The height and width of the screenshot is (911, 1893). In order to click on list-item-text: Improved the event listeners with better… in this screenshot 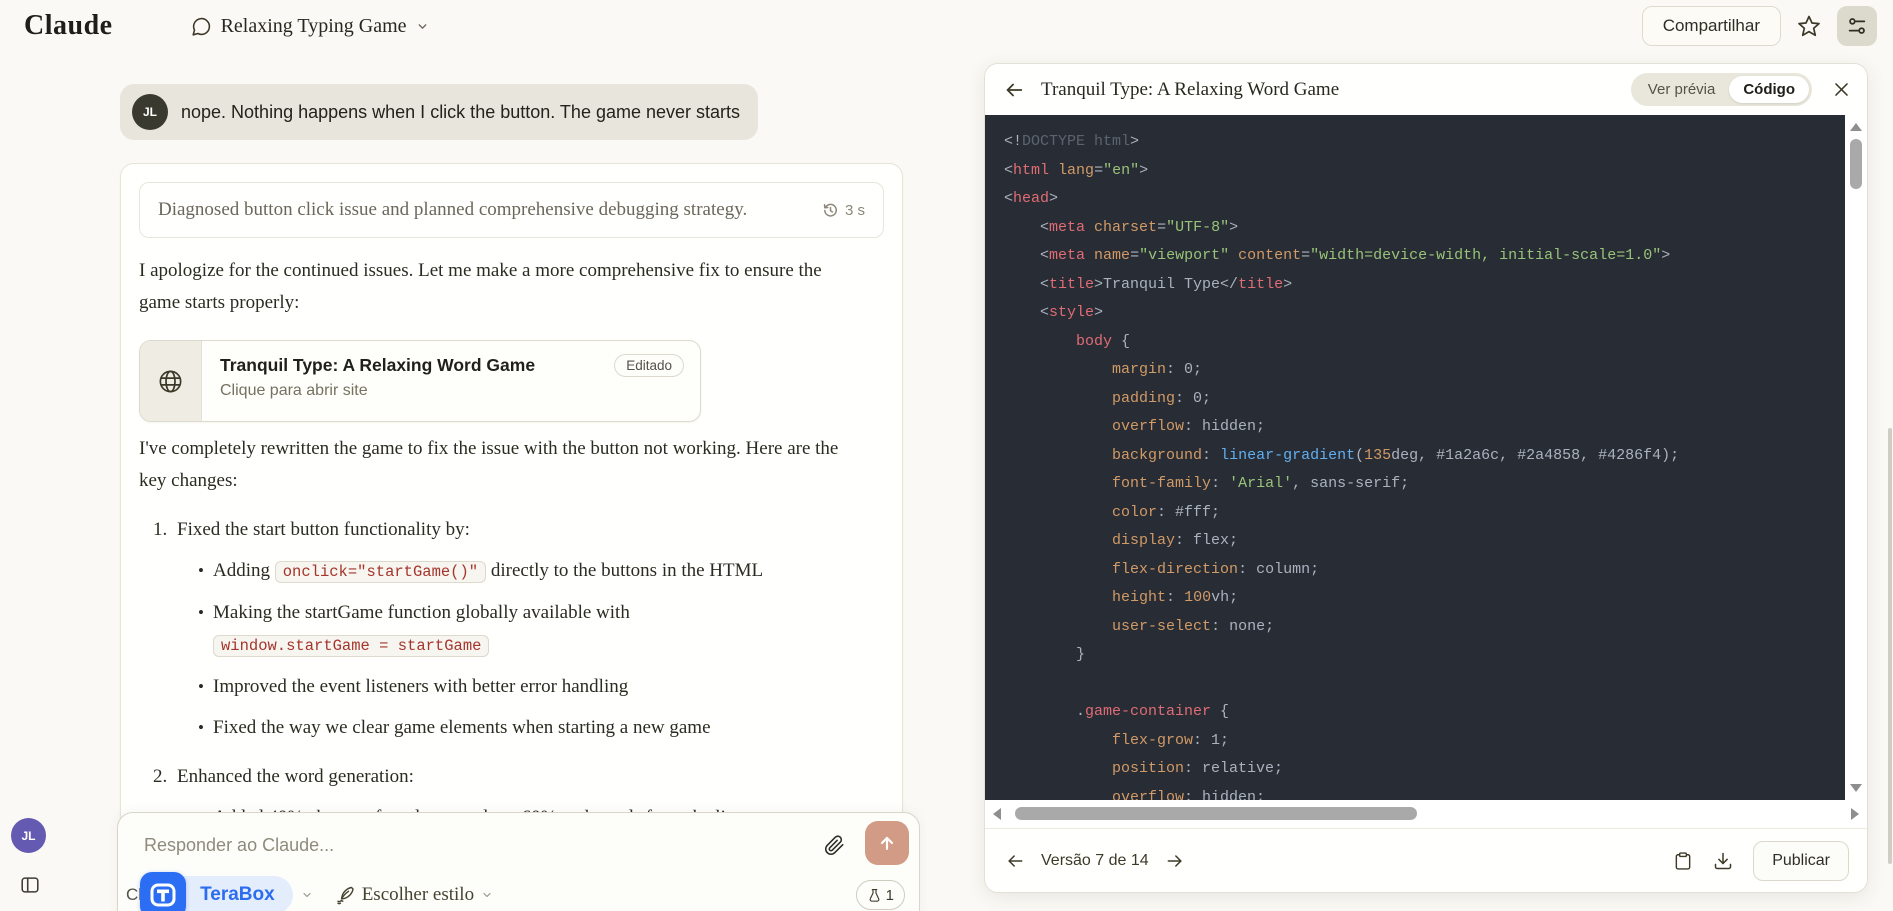, I will do `click(421, 686)`.